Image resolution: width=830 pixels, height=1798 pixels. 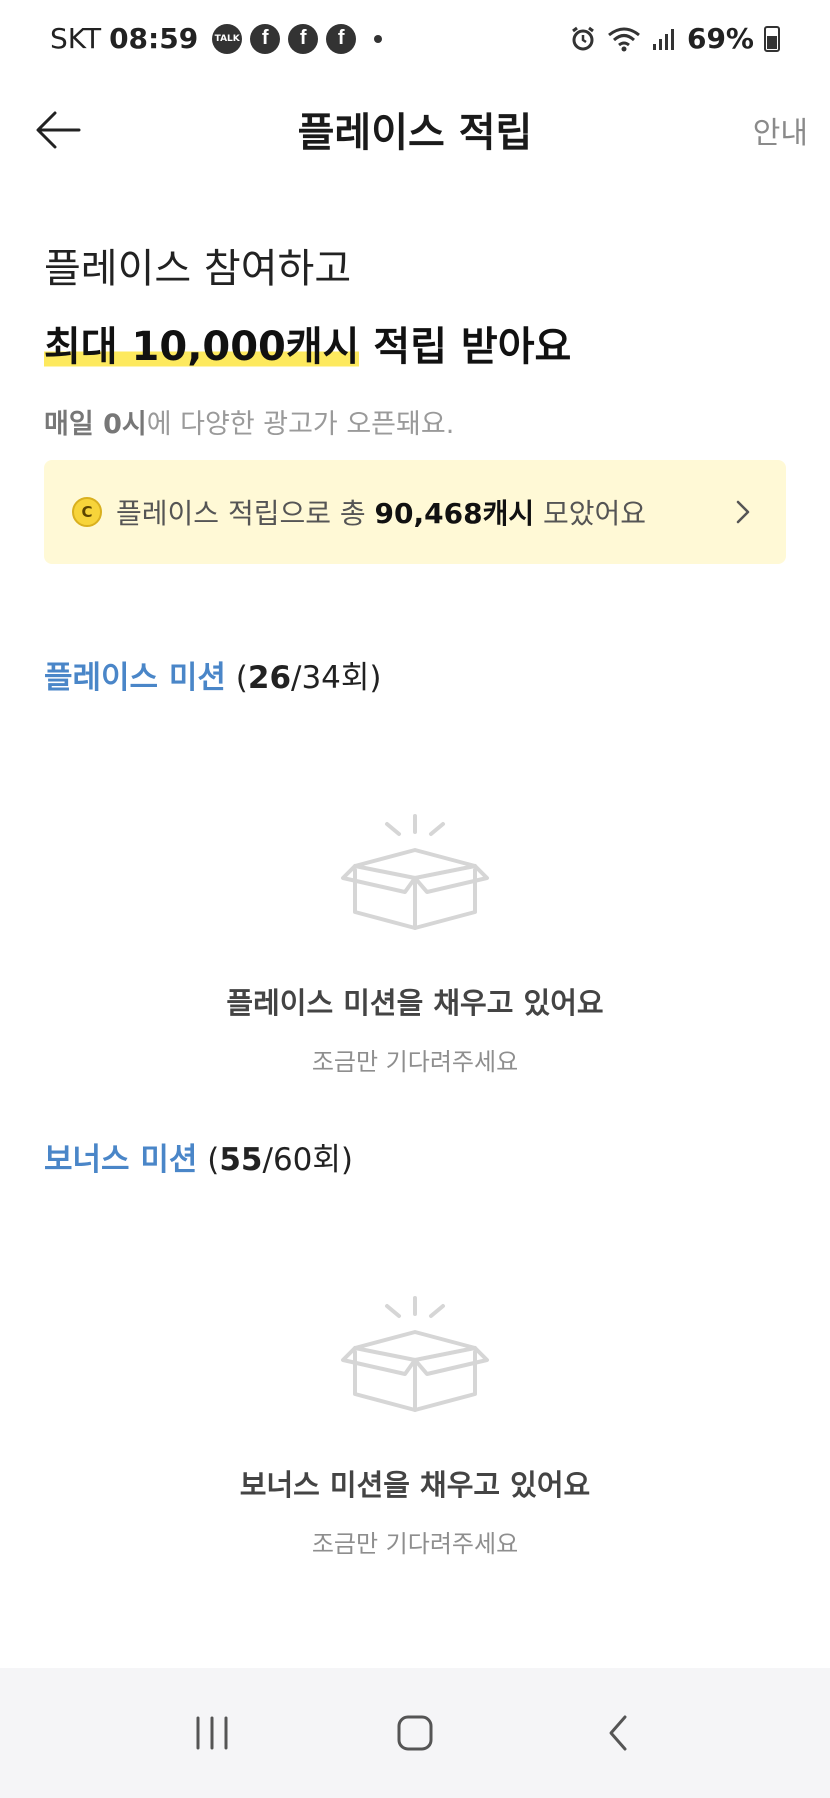 I want to click on talk-icon: TALK, so click(x=227, y=38).